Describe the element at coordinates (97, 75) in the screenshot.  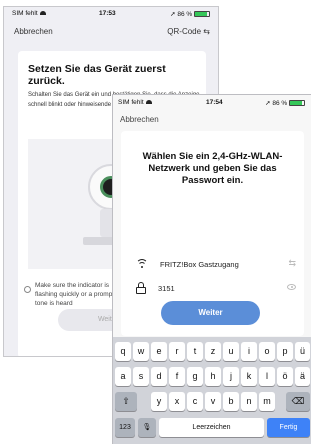
I see `reset-heading: Setzen Sie das Gerät zuerst zurück.` at that location.